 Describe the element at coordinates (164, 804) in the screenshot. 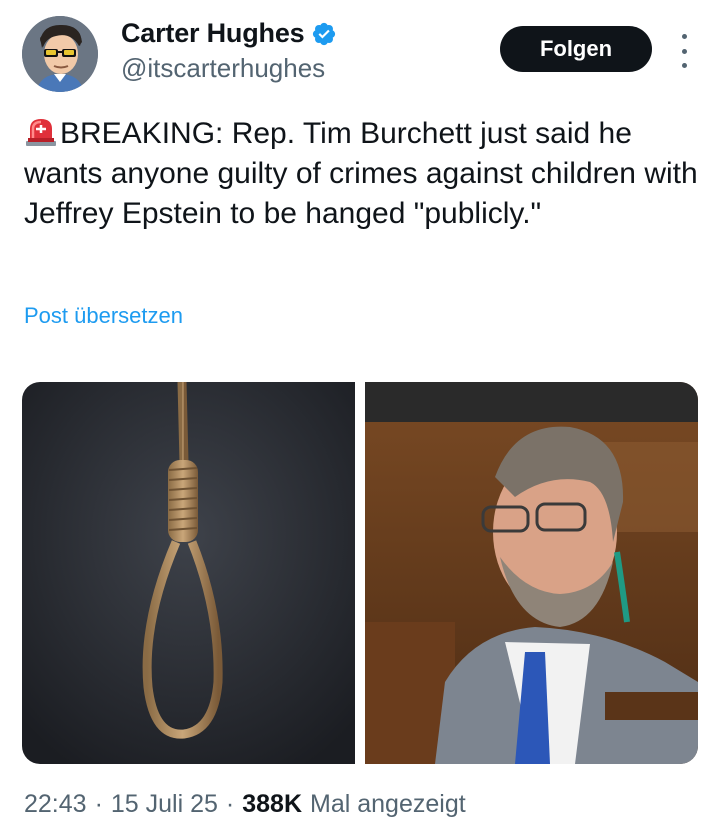

I see `post-date: 15 Juli 25` at that location.